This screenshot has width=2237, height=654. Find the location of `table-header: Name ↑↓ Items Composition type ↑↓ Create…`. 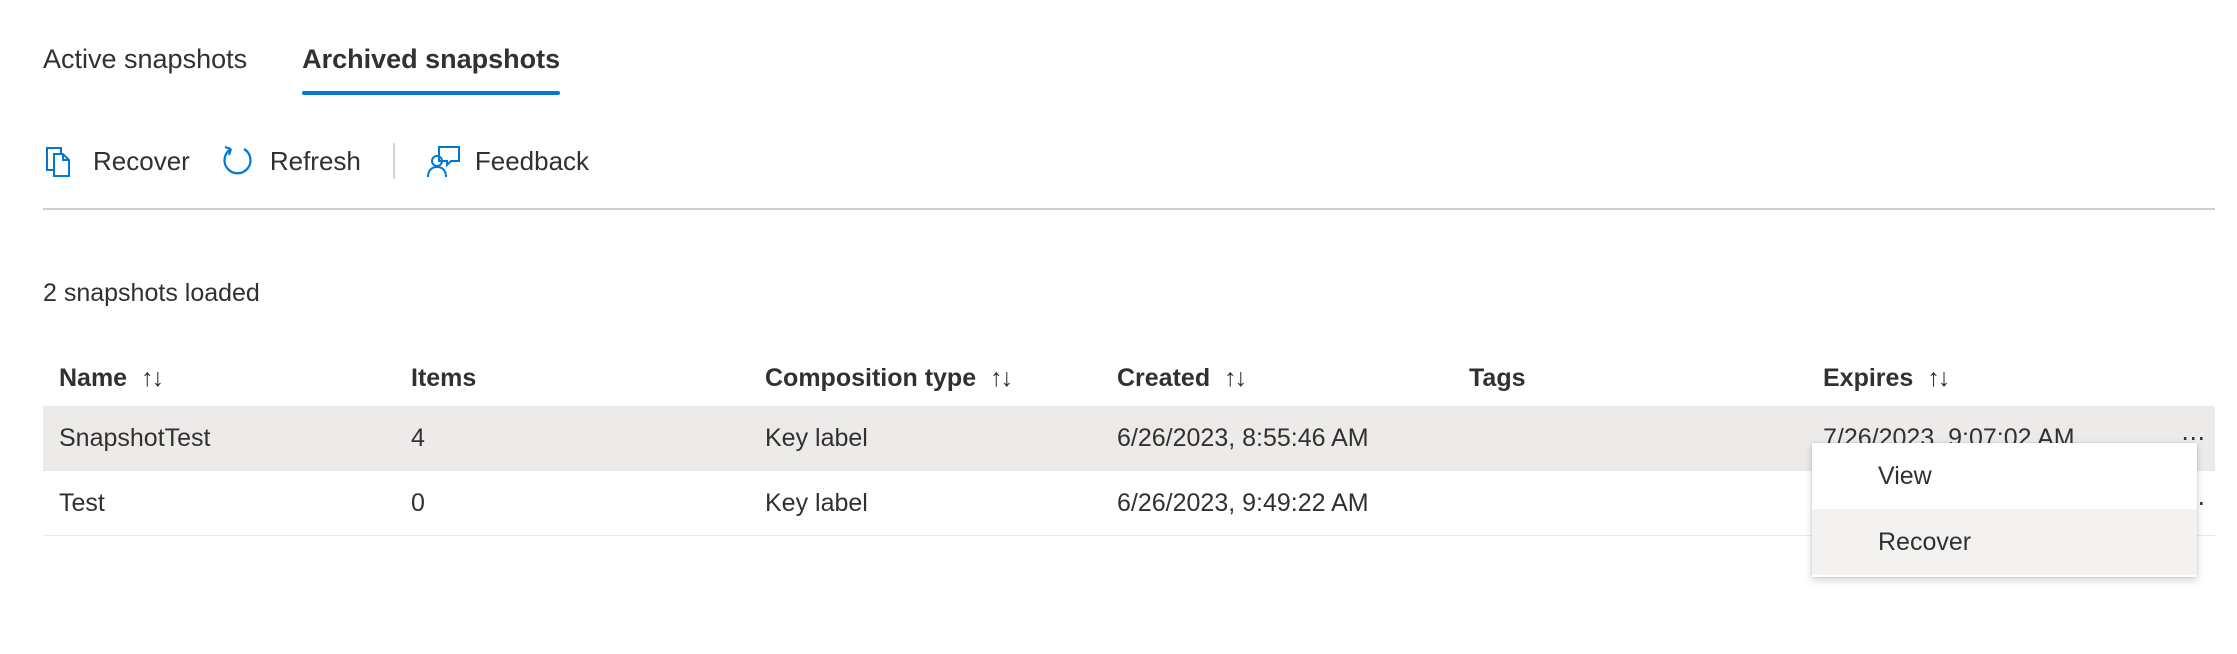

table-header: Name ↑↓ Items Composition type ↑↓ Create… is located at coordinates (1129, 378).